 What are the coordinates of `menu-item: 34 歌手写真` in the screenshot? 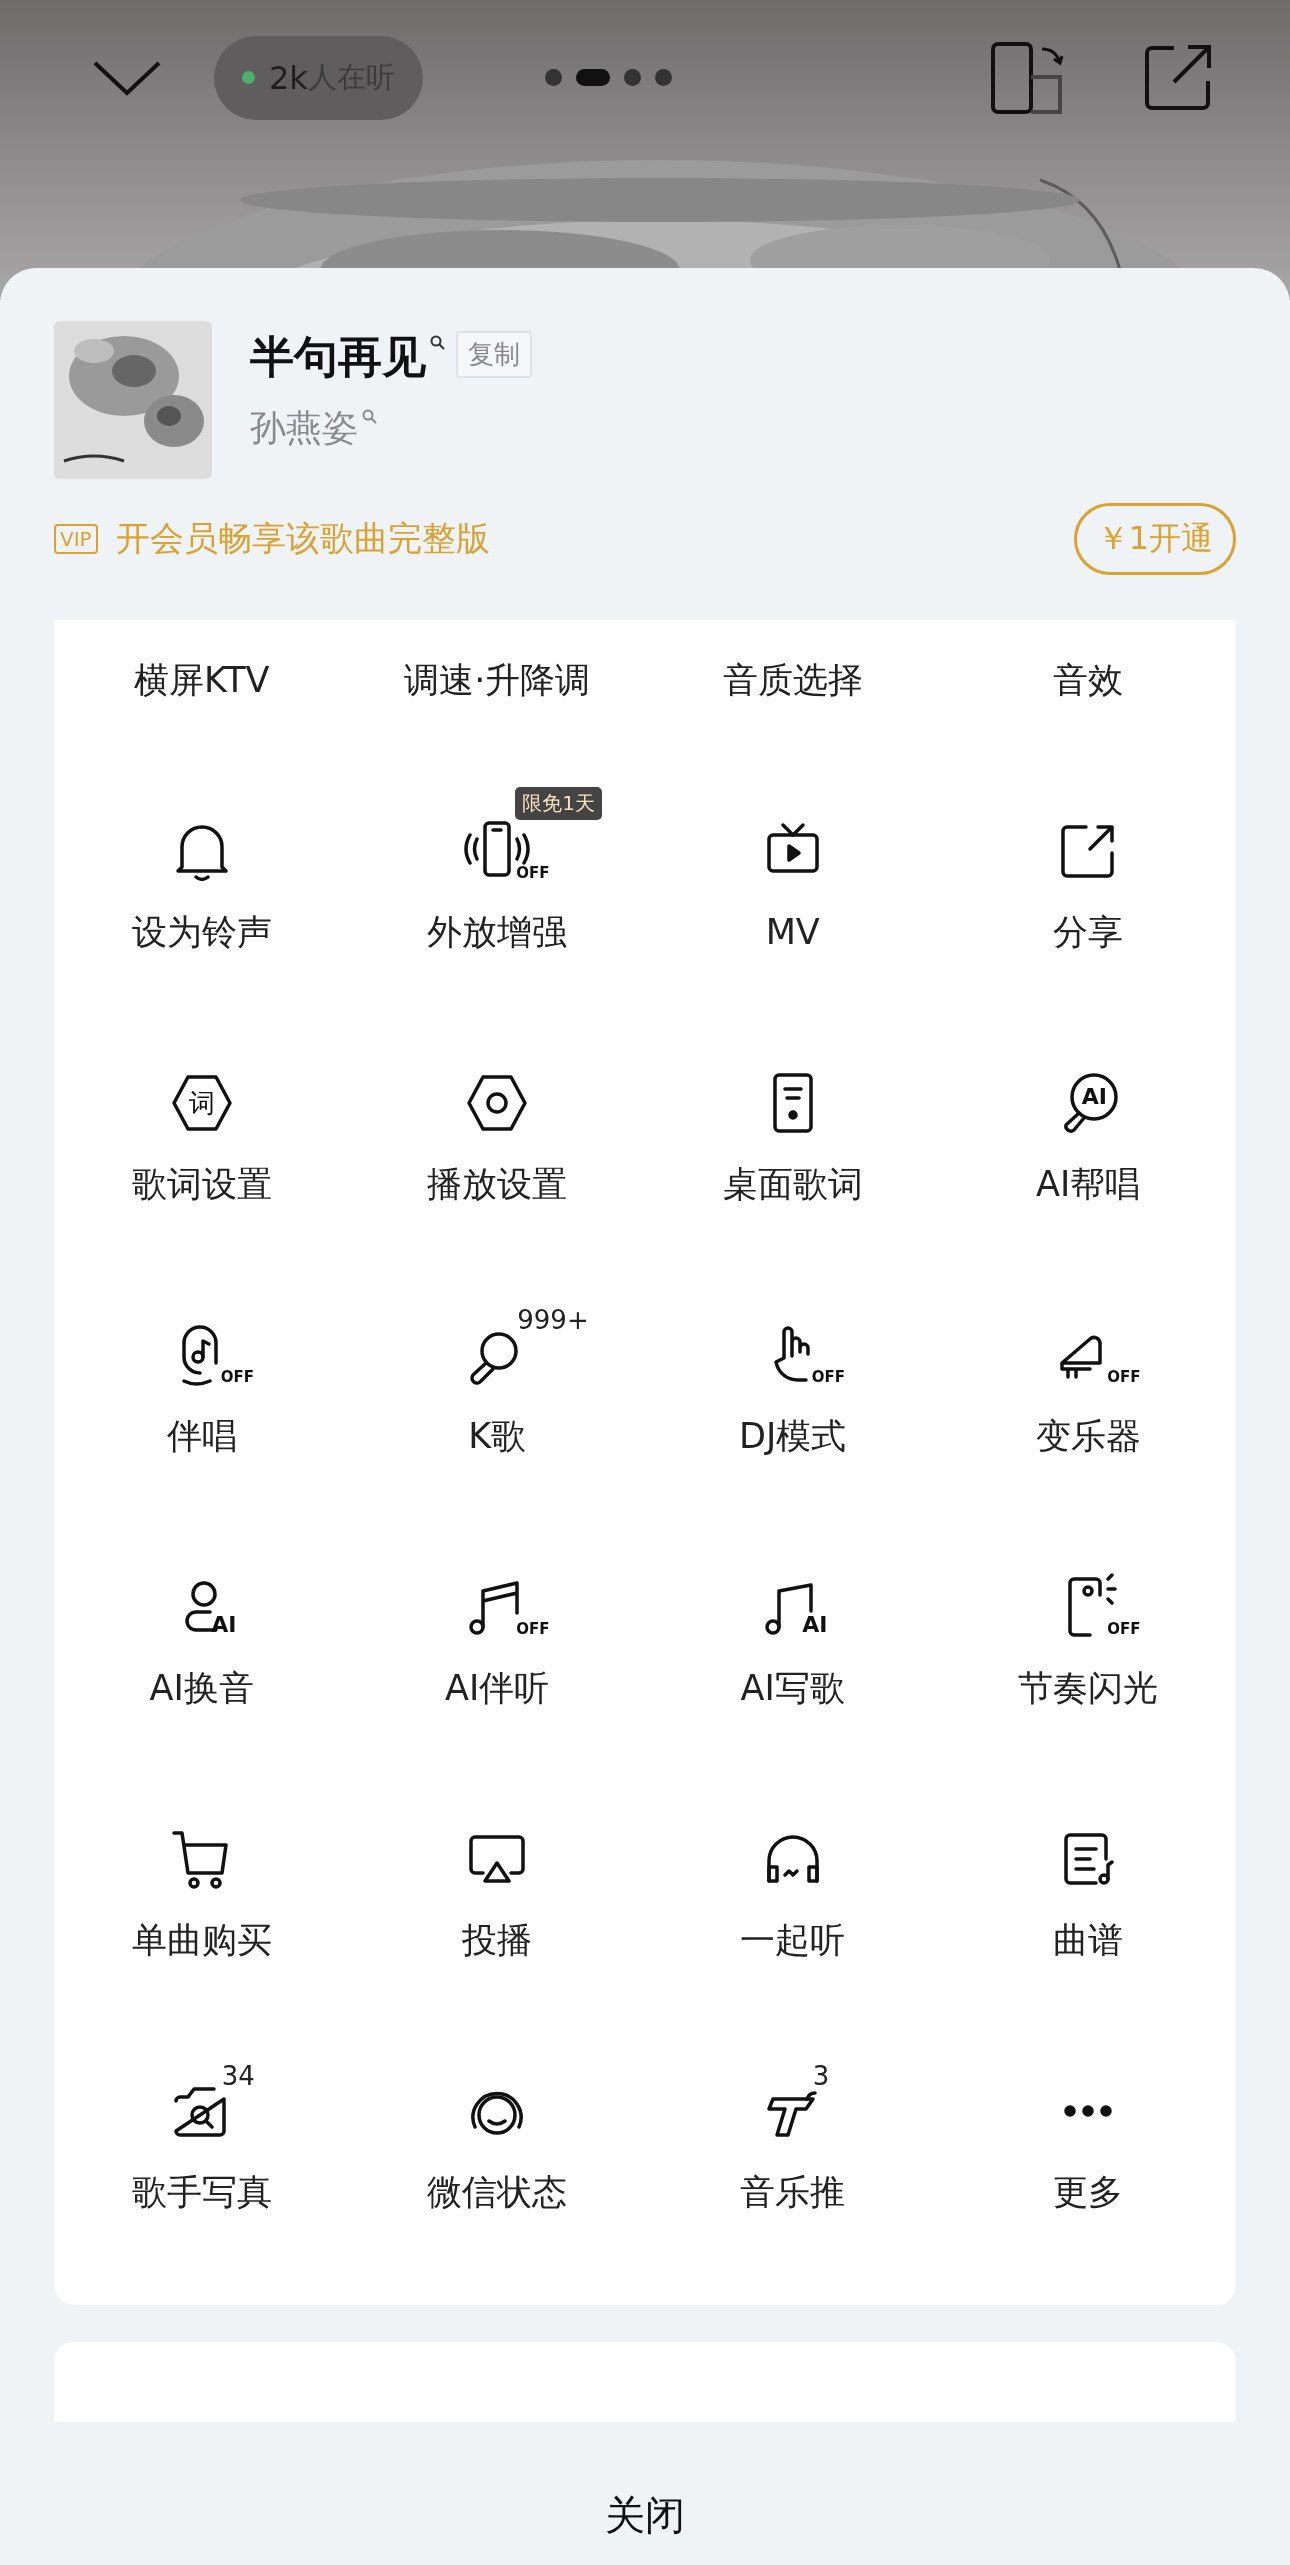 It's located at (202, 2138).